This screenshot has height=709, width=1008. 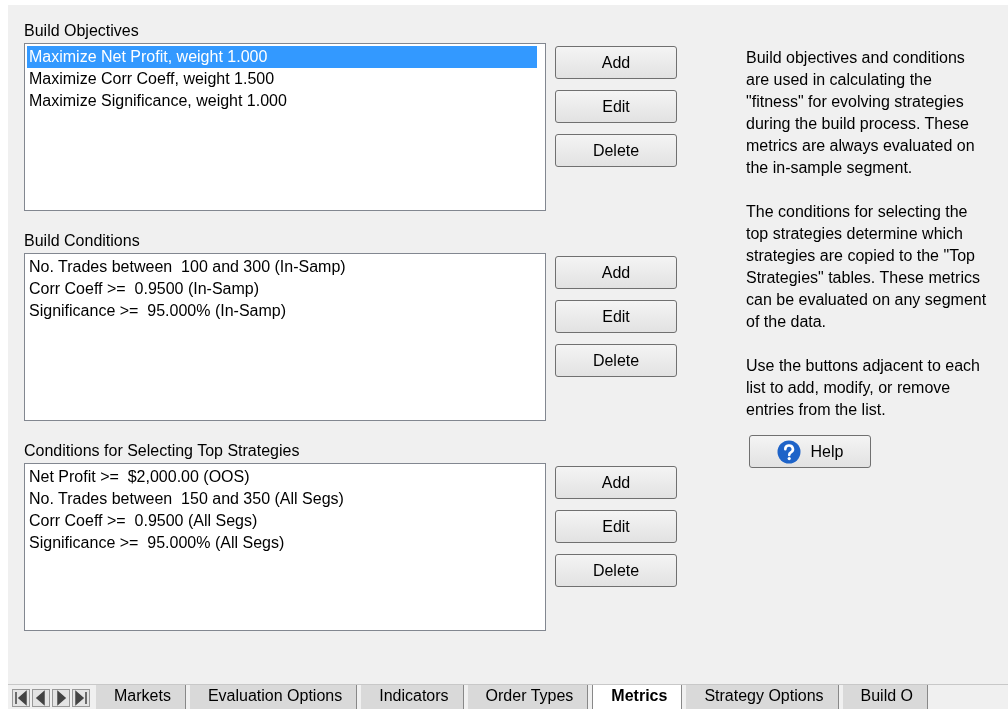 I want to click on last-icon, so click(x=81, y=698).